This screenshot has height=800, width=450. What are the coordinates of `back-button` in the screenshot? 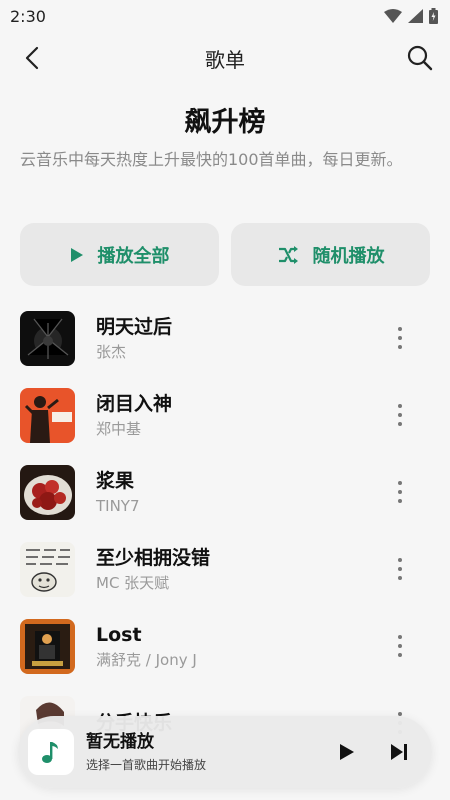 It's located at (32, 58).